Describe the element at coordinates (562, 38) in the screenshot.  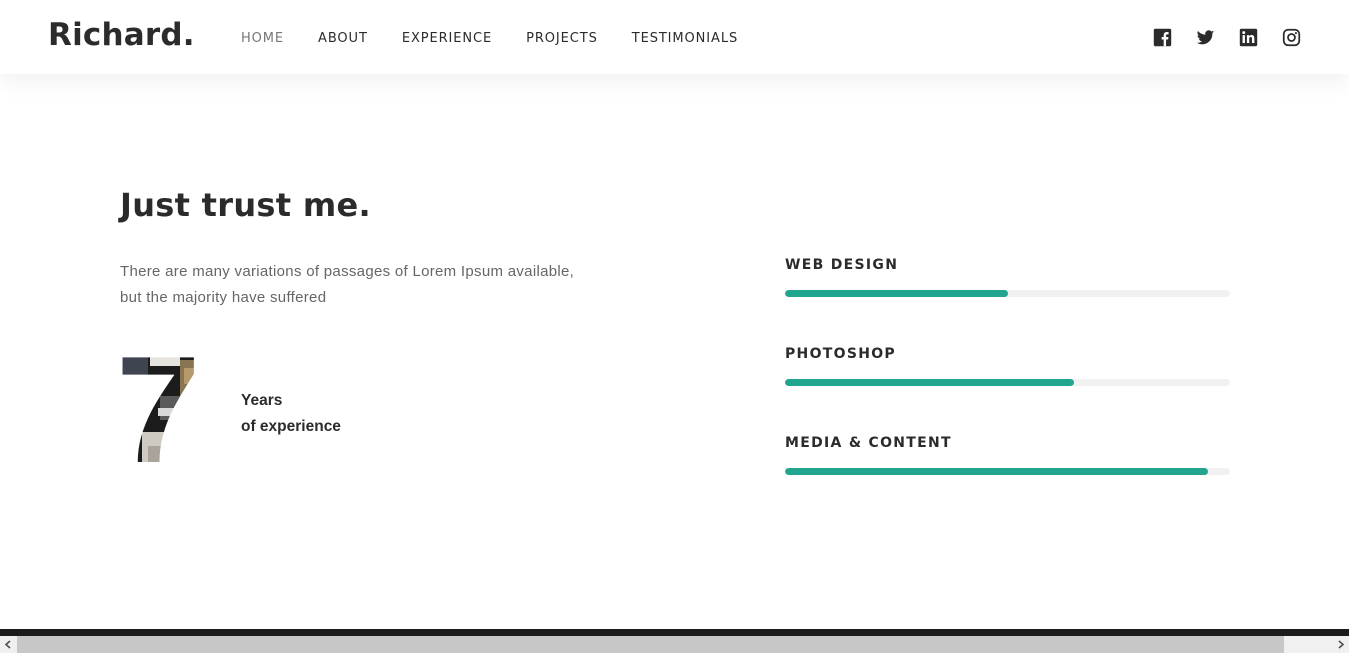
I see `nav-projects: PROJECTS` at that location.